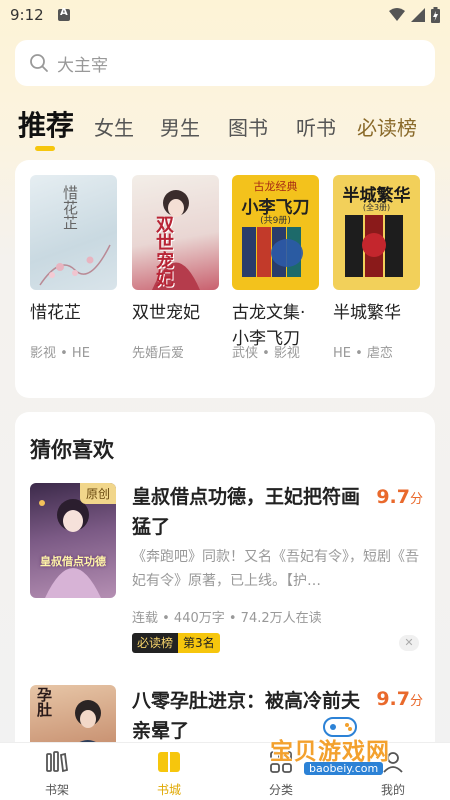 This screenshot has width=450, height=800. What do you see at coordinates (225, 63) in the screenshot?
I see `search-input: 大主宰` at bounding box center [225, 63].